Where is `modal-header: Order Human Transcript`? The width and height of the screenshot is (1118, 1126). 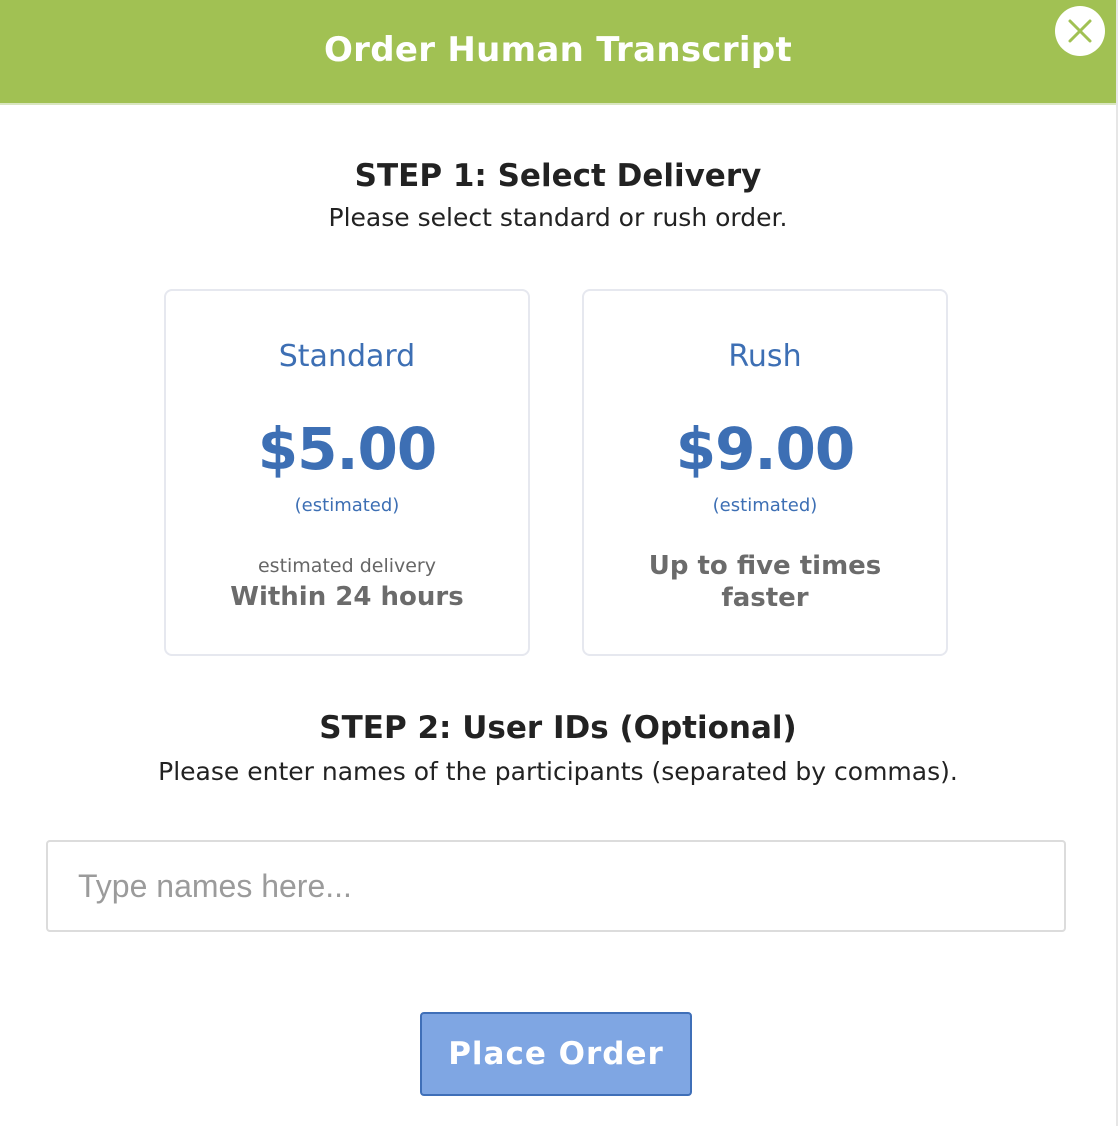
modal-header: Order Human Transcript is located at coordinates (558, 52).